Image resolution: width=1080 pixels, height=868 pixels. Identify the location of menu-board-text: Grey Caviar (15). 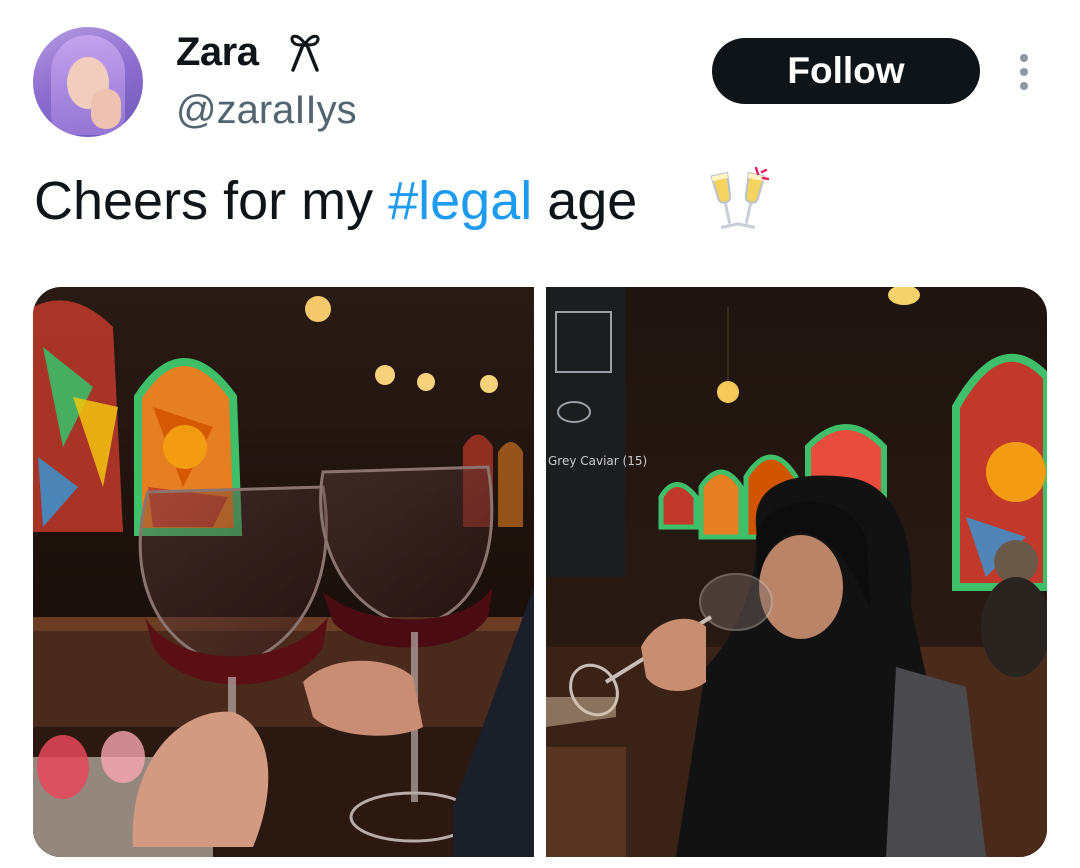
(597, 461).